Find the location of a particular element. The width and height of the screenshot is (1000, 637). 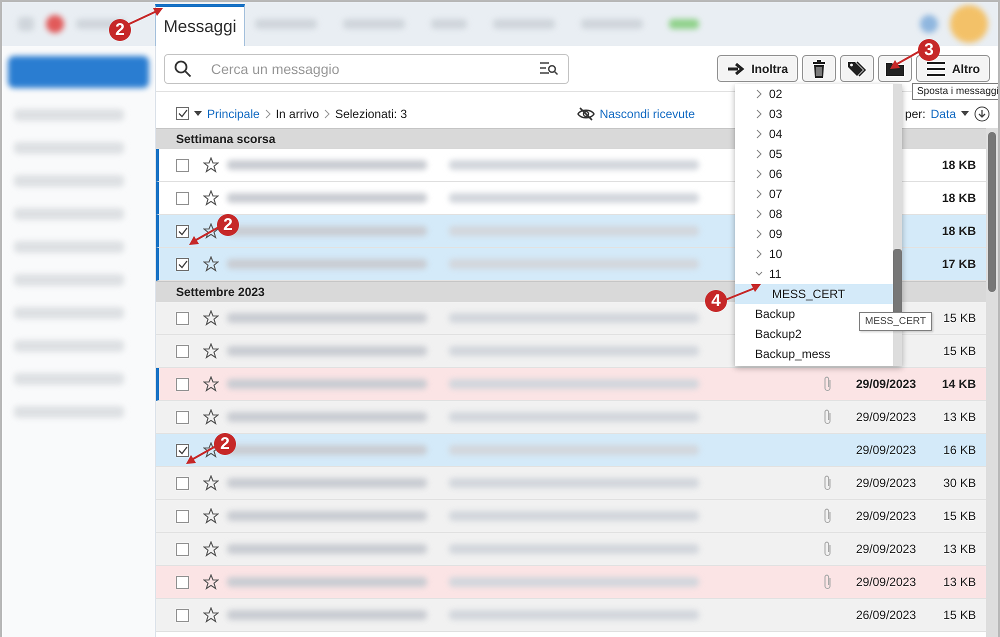

size-text: 18 KB is located at coordinates (958, 198).